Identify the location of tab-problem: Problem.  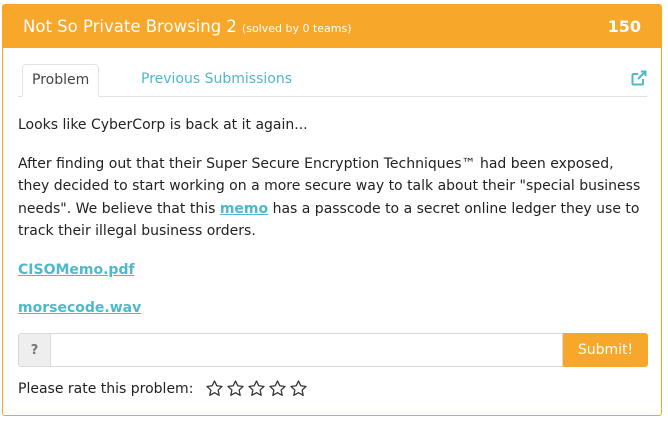
(61, 80).